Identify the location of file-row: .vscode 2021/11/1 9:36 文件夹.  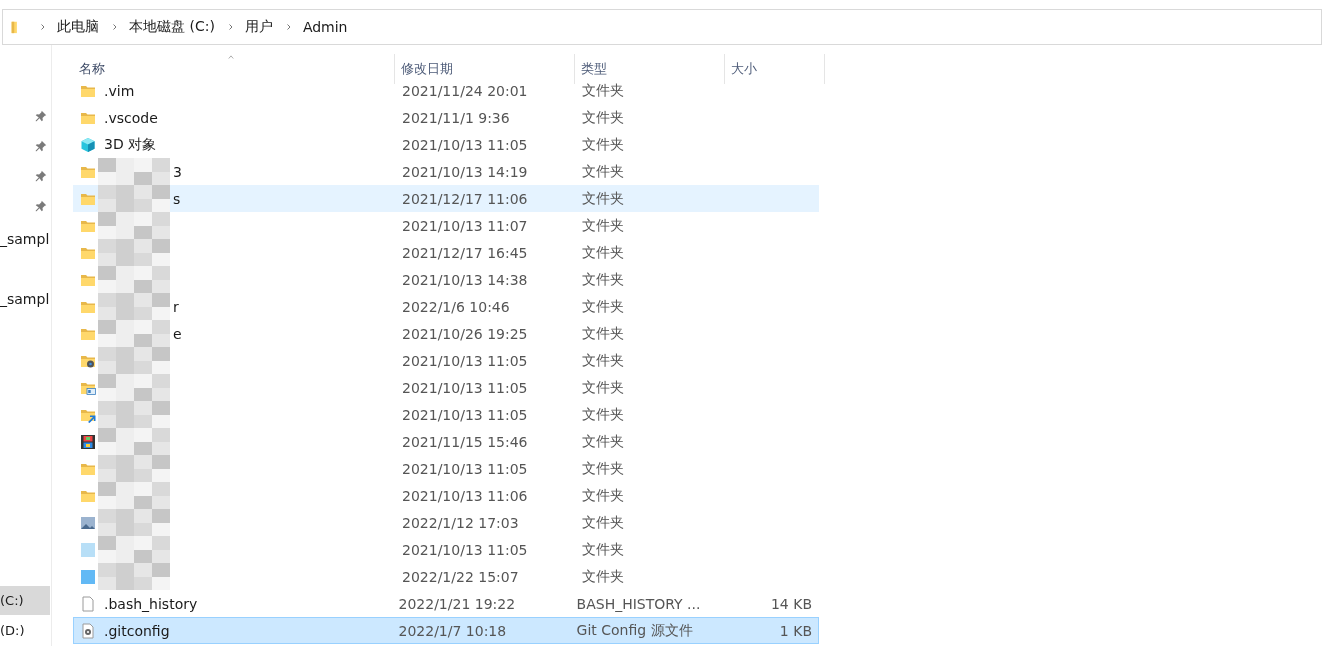
(446, 117).